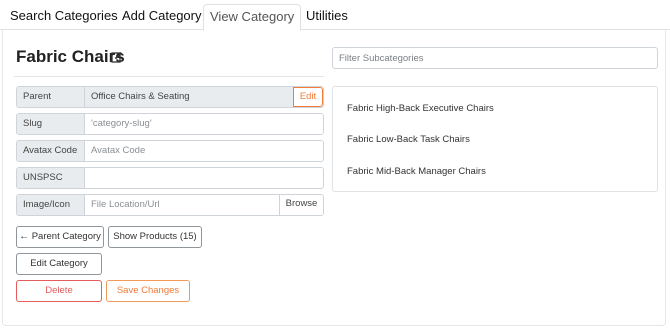 This screenshot has height=330, width=670. I want to click on parent-category-button: ← Parent Category, so click(60, 237).